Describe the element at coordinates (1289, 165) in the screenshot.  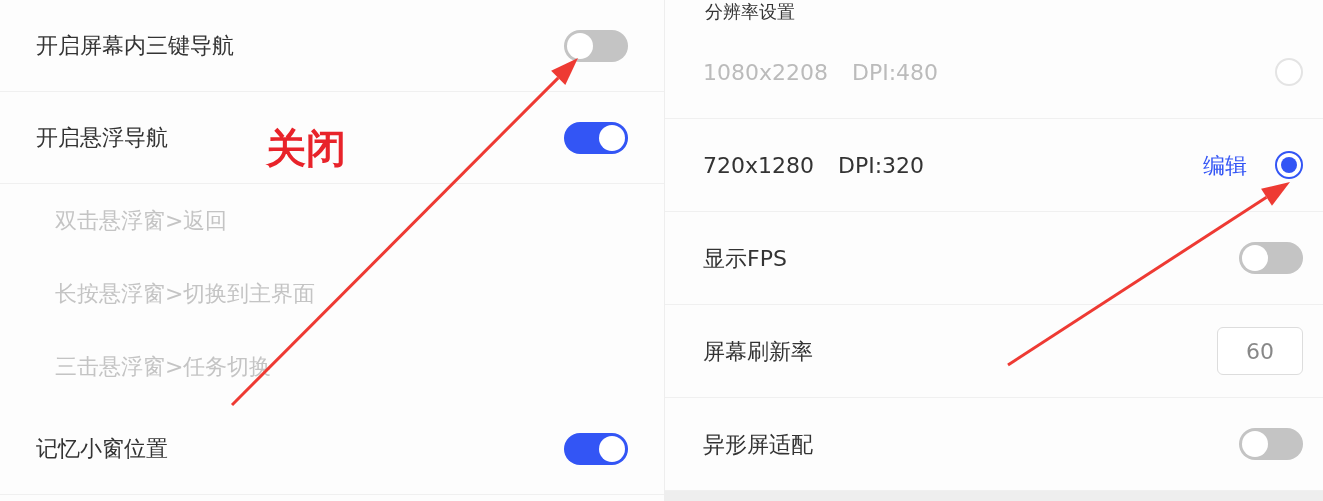
I see `radio-button` at that location.